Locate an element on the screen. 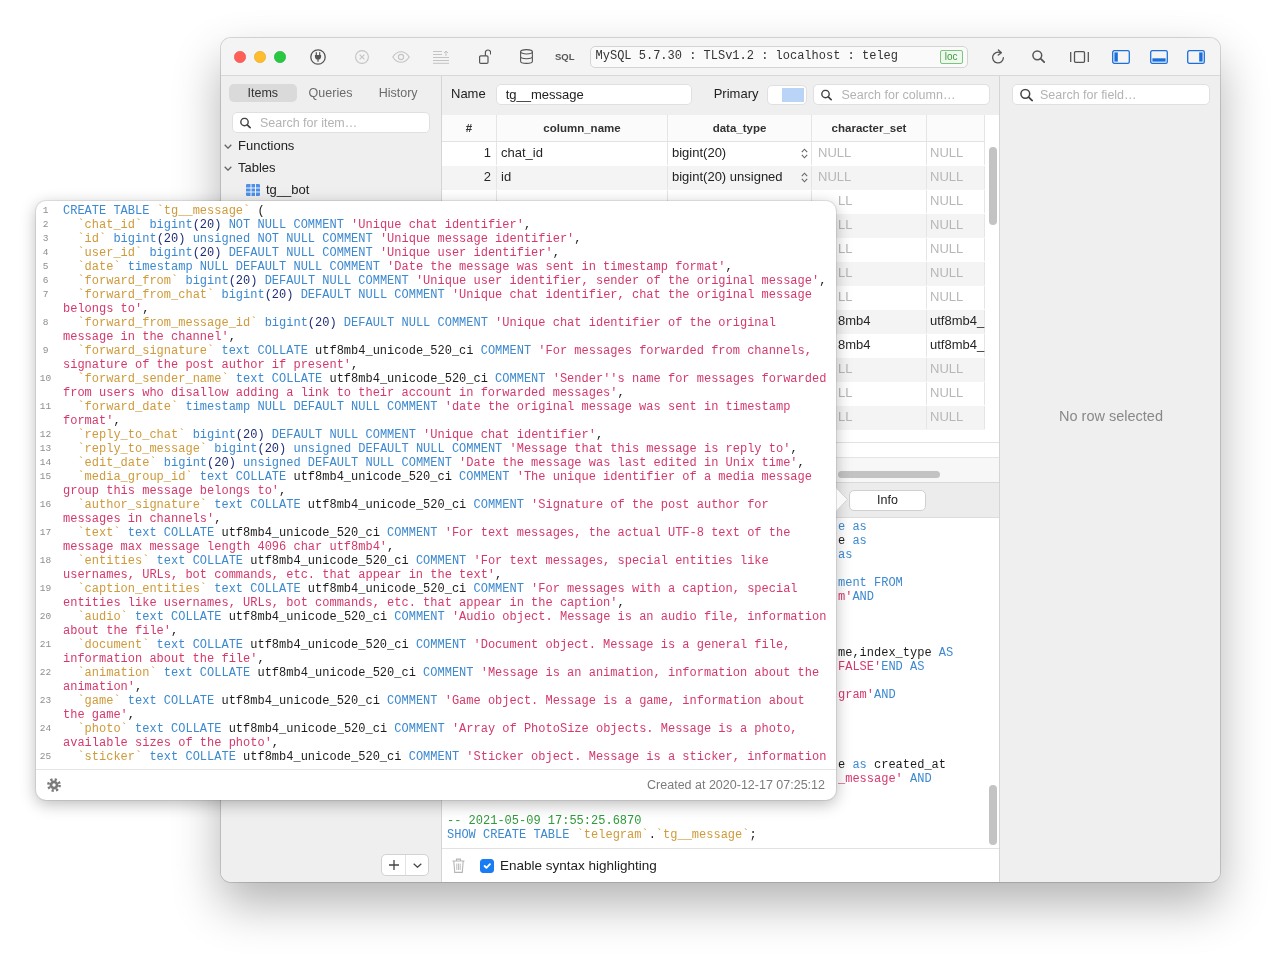 The image size is (1277, 956). database-icon is located at coordinates (526, 56).